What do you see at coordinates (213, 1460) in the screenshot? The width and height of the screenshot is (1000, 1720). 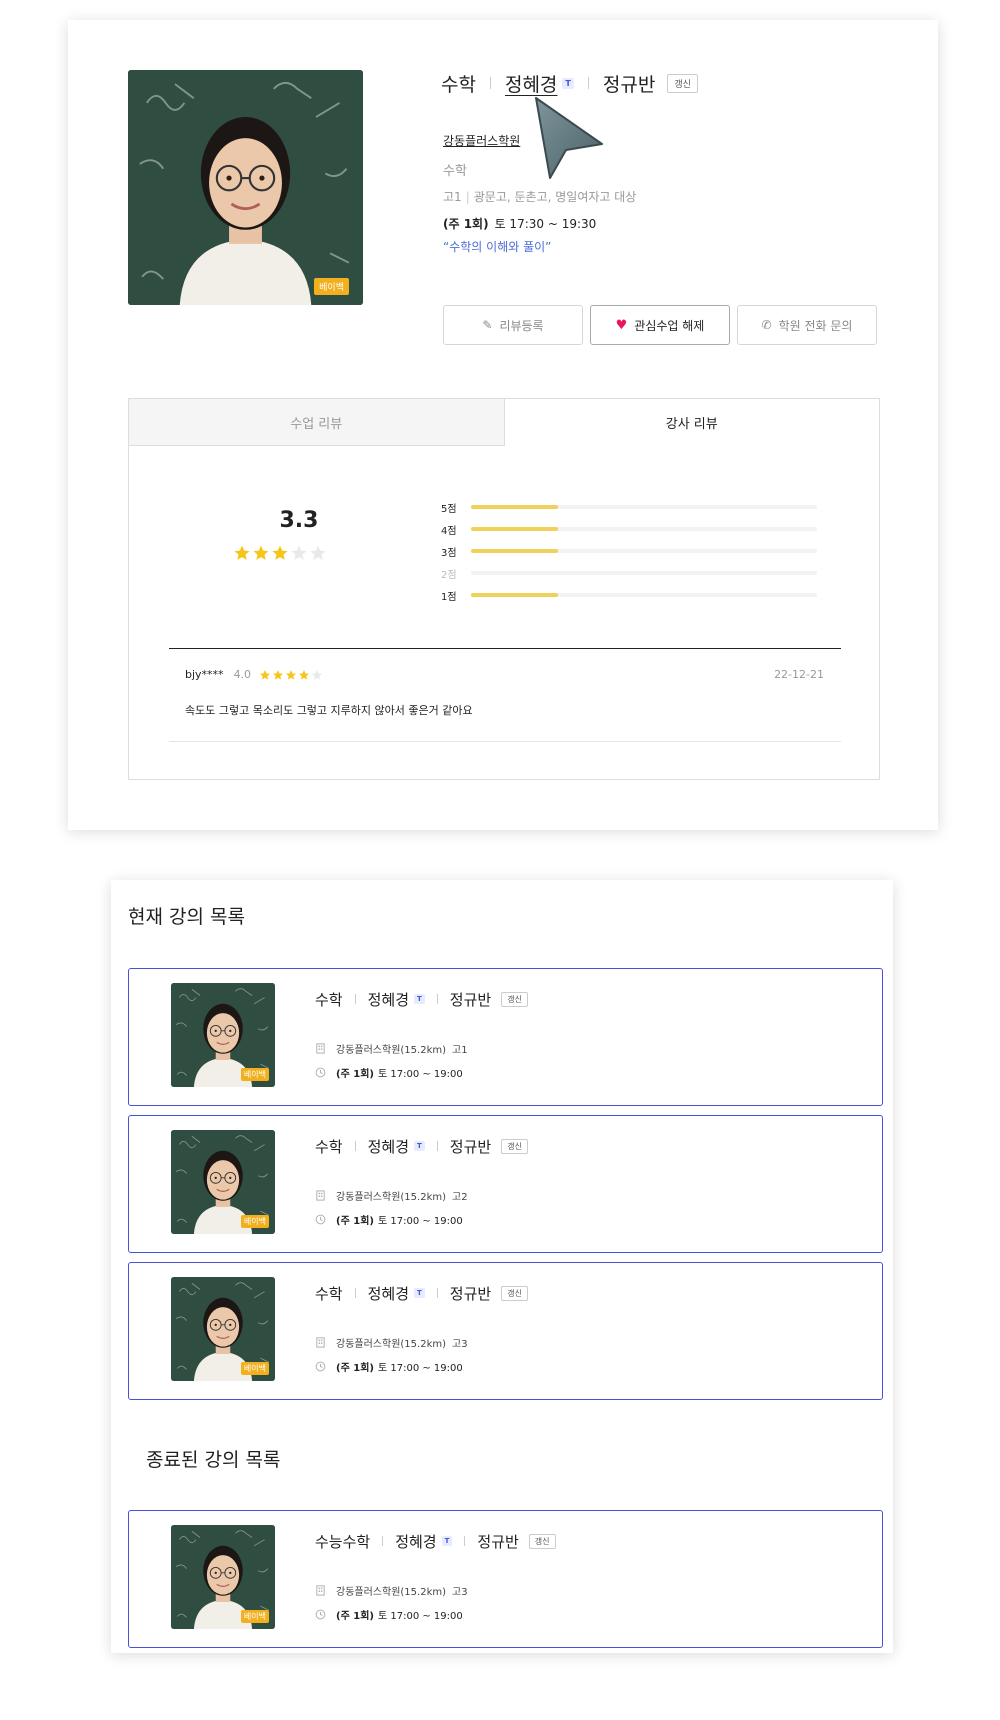 I see `ended-lectures-title: 종료된 강의 목록` at bounding box center [213, 1460].